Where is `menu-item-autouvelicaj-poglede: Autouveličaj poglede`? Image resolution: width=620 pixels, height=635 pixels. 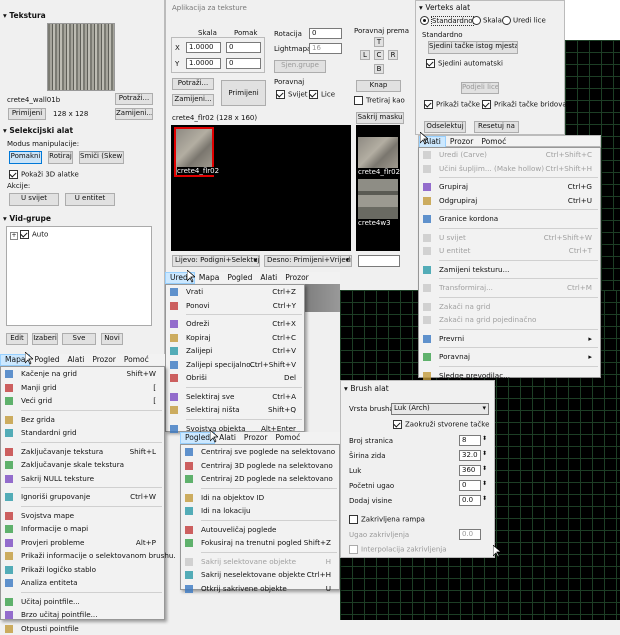
menu-item-autouvelicaj-poglede: Autouveličaj poglede is located at coordinates (260, 530).